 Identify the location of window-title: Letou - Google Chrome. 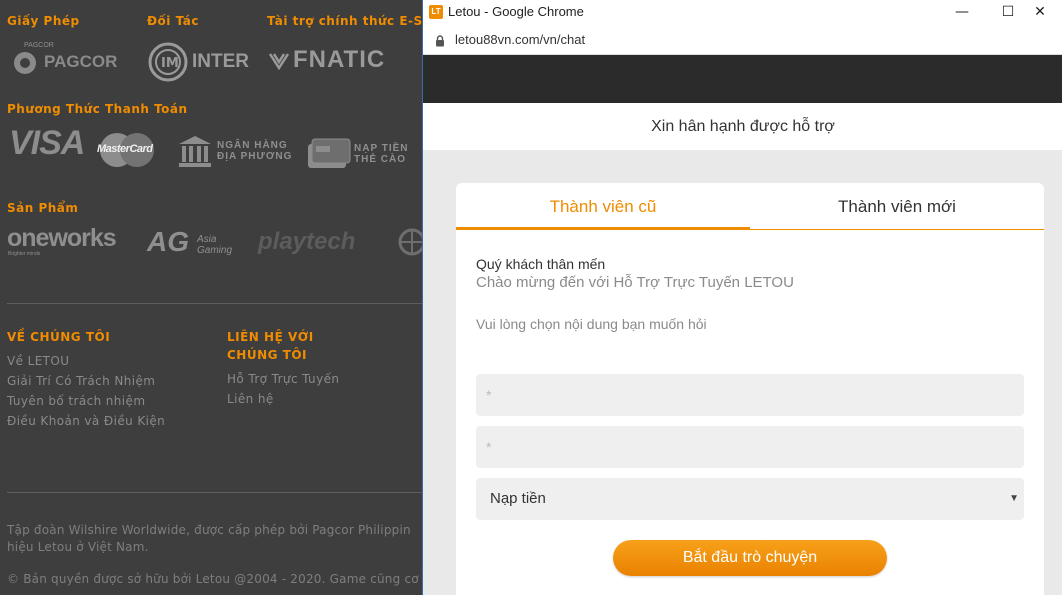
(516, 11).